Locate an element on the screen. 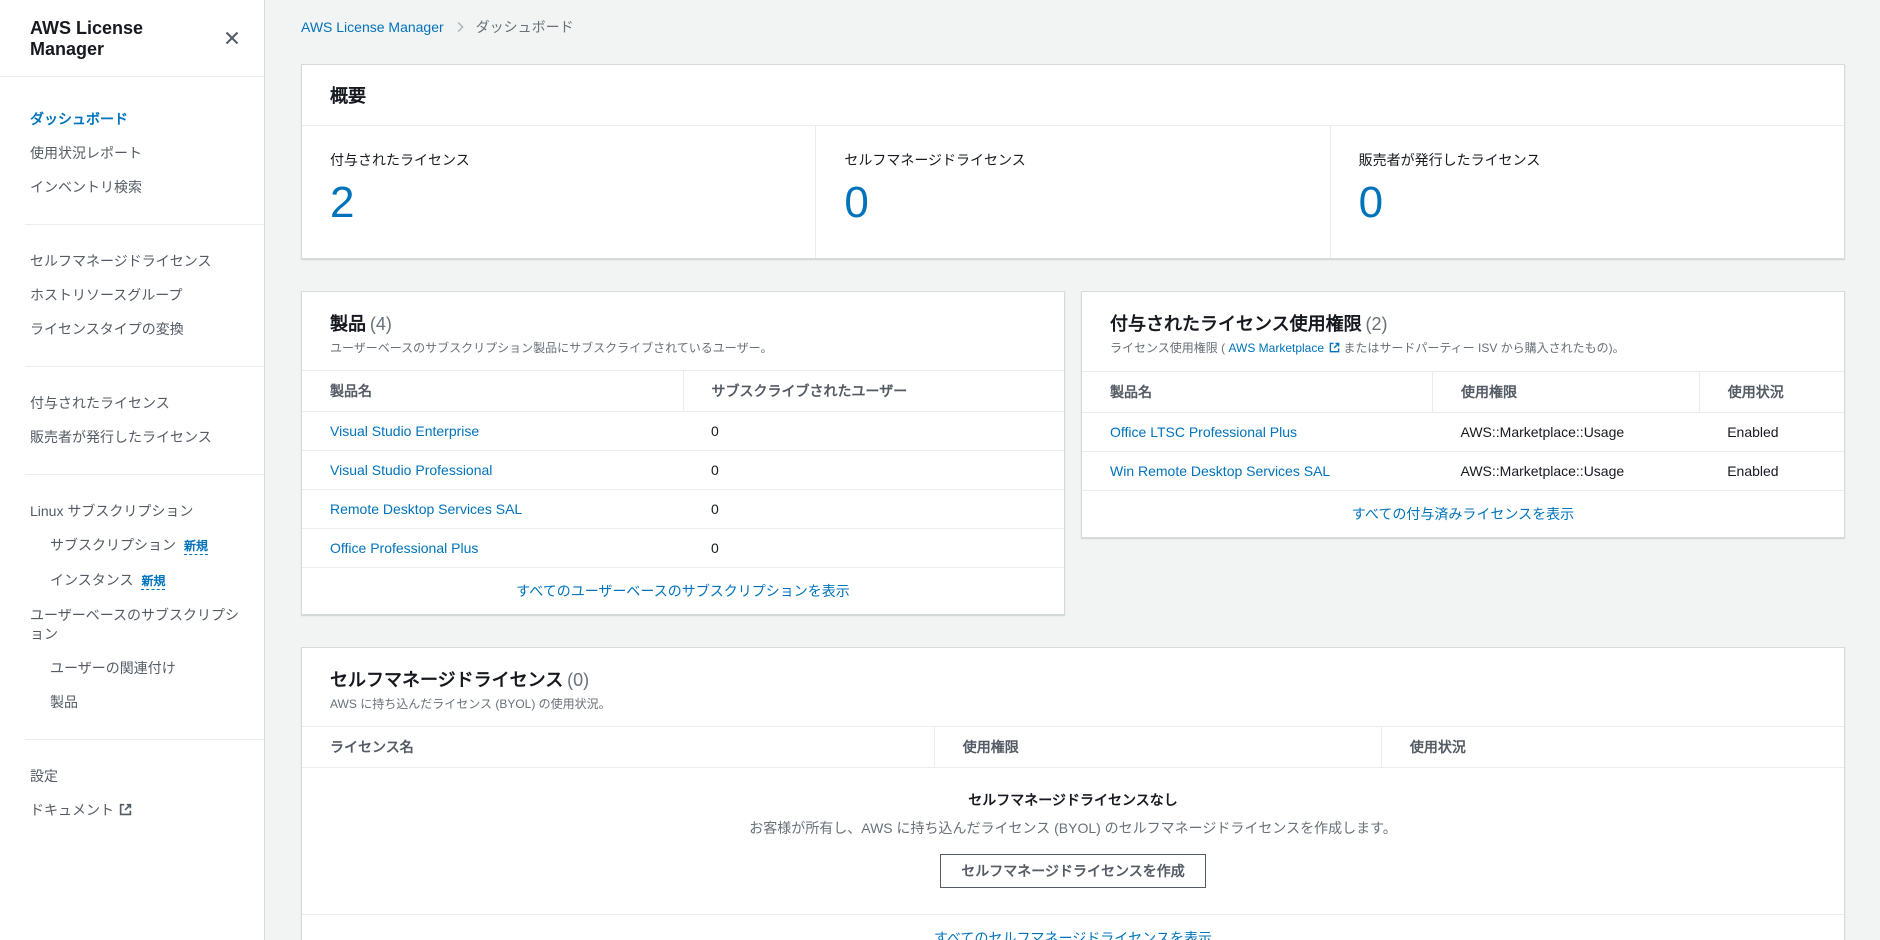 The height and width of the screenshot is (940, 1880). products-count: (4) is located at coordinates (380, 324).